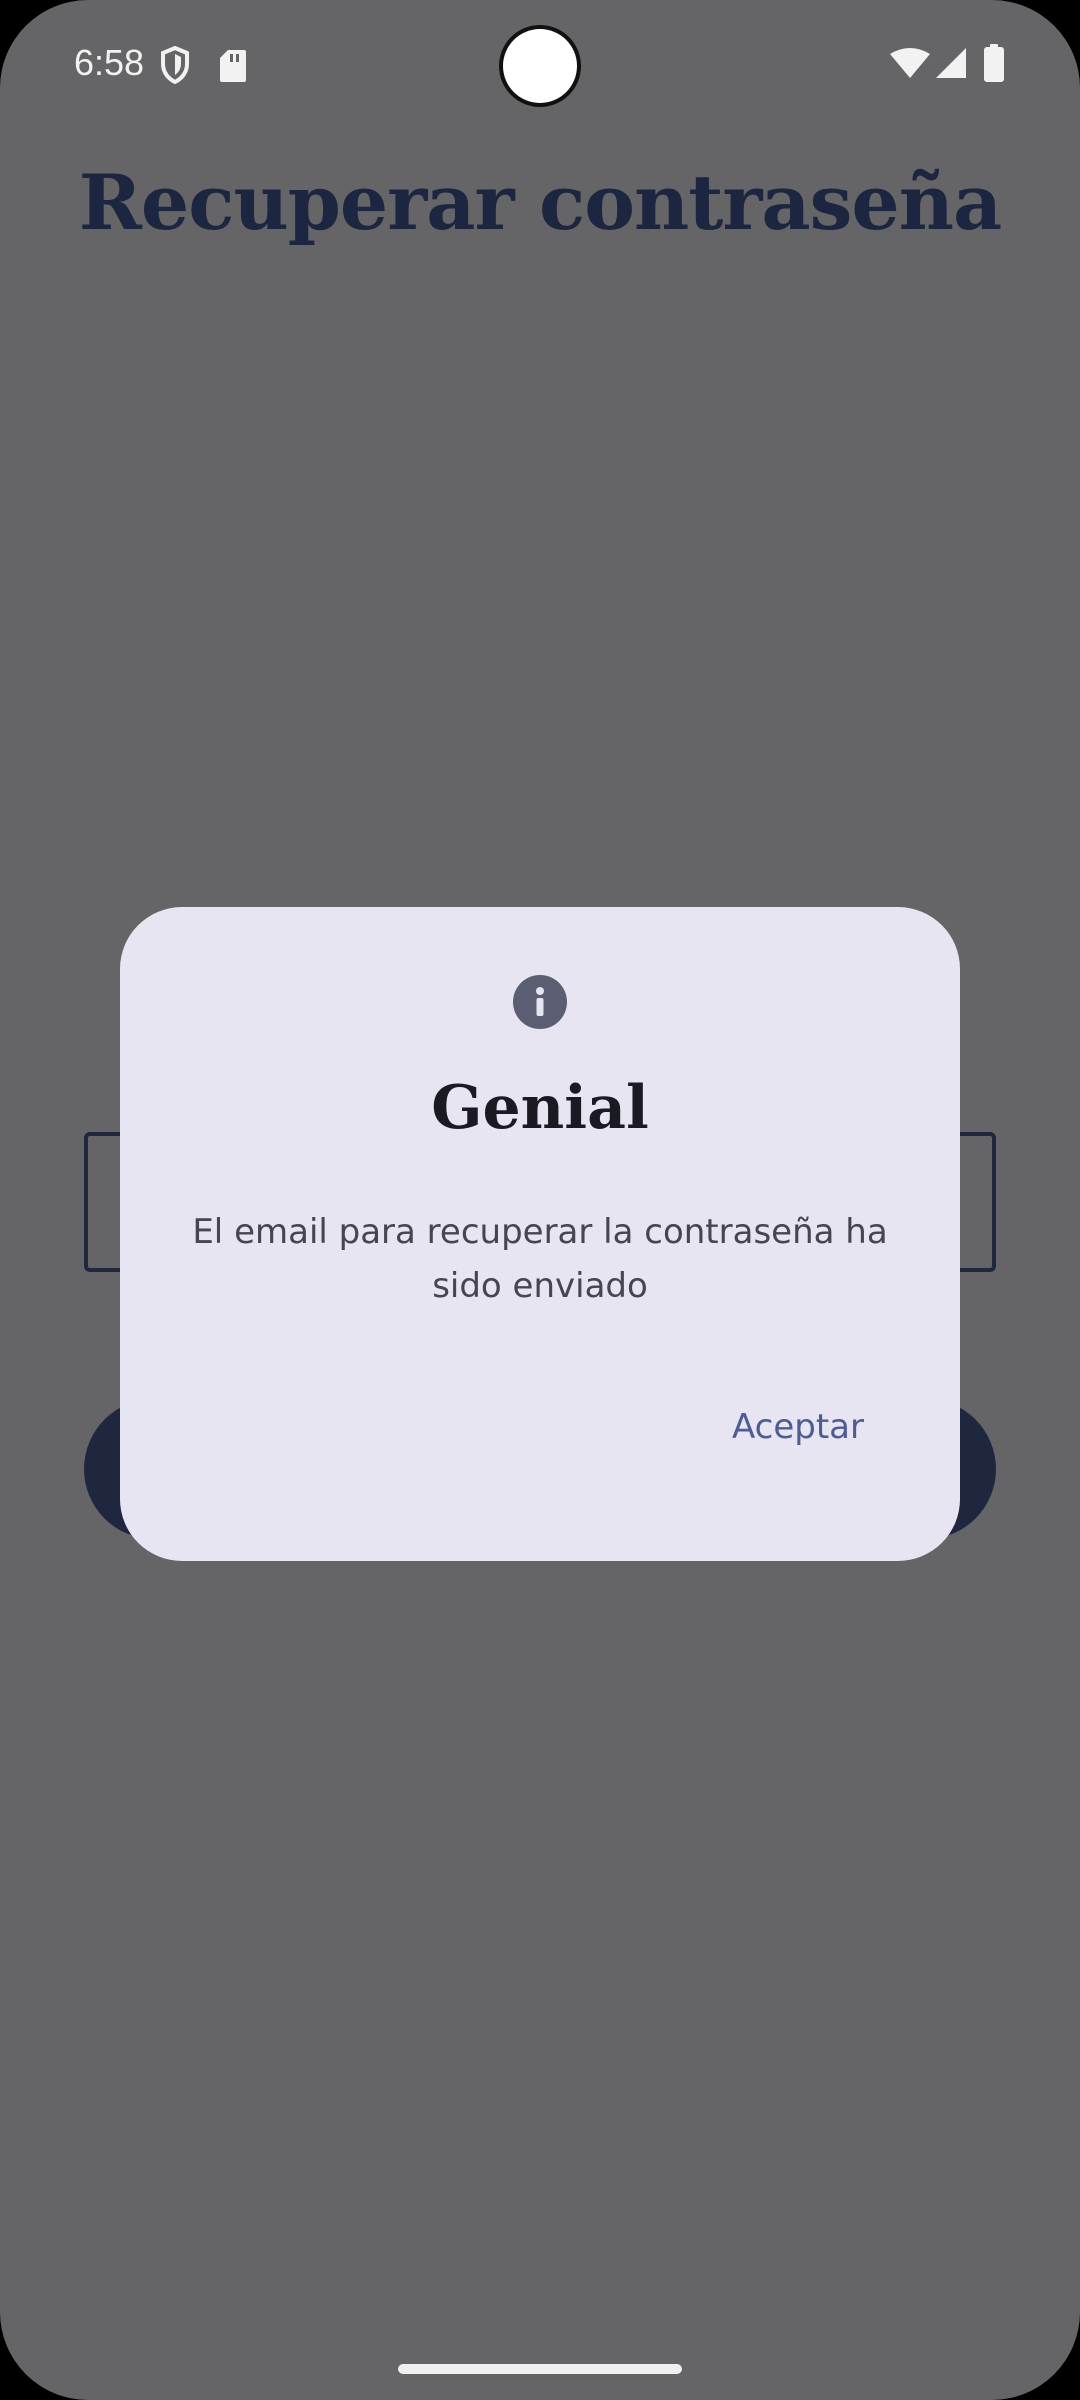  What do you see at coordinates (994, 65) in the screenshot?
I see `battery-icon` at bounding box center [994, 65].